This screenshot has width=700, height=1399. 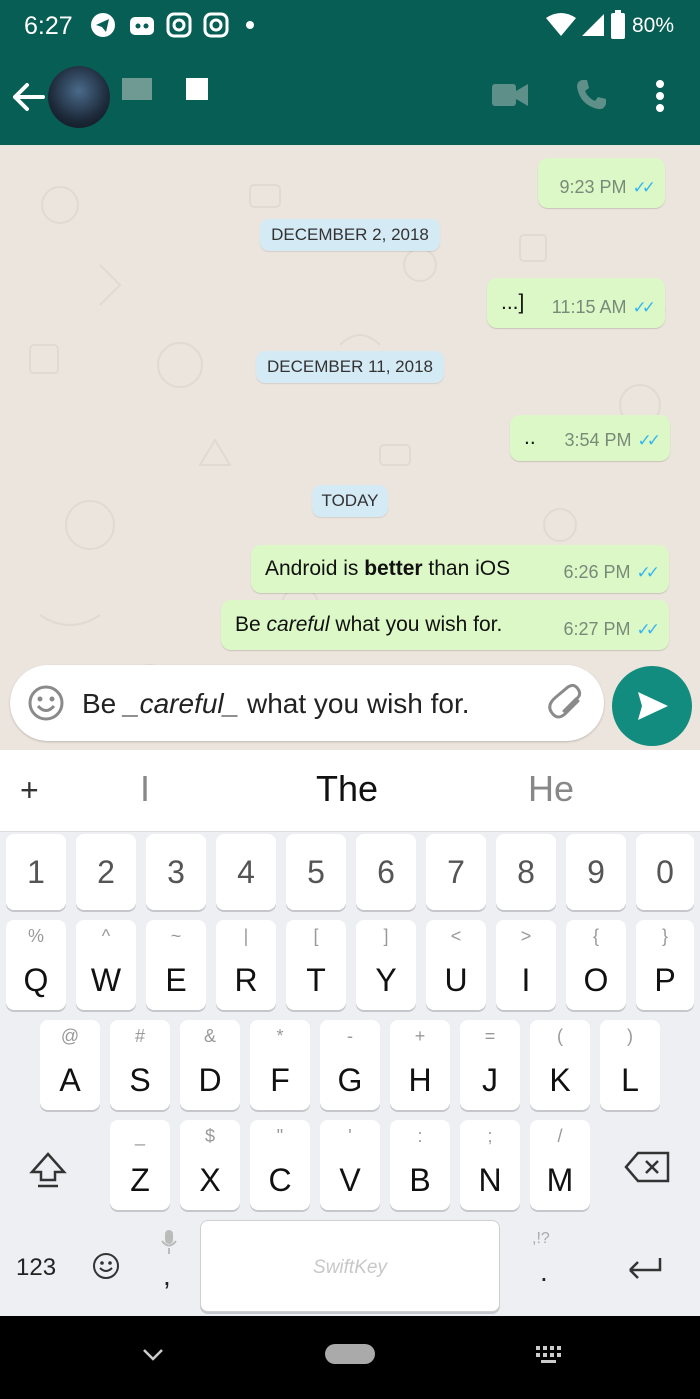 What do you see at coordinates (560, 1136) in the screenshot?
I see `key-alt-label: /` at bounding box center [560, 1136].